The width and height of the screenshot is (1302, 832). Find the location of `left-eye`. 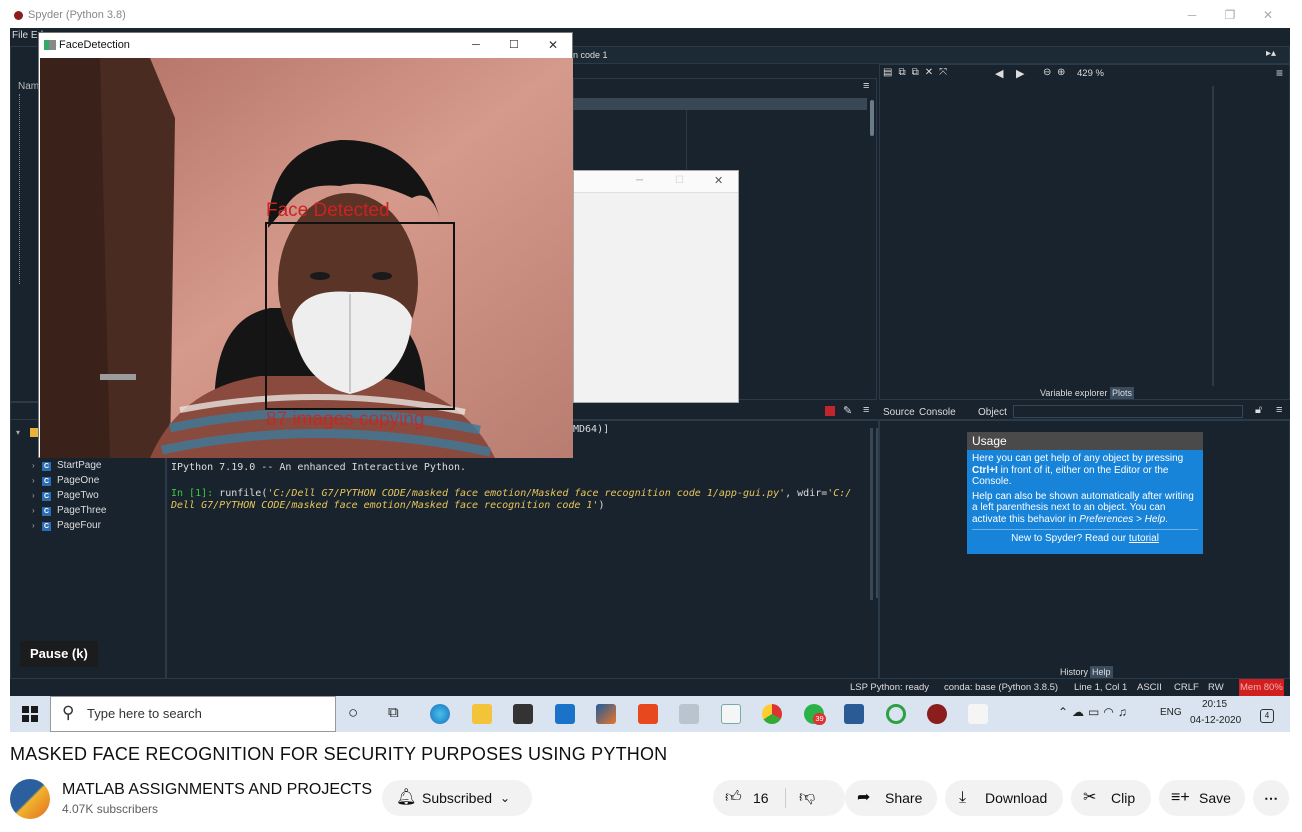

left-eye is located at coordinates (320, 276).